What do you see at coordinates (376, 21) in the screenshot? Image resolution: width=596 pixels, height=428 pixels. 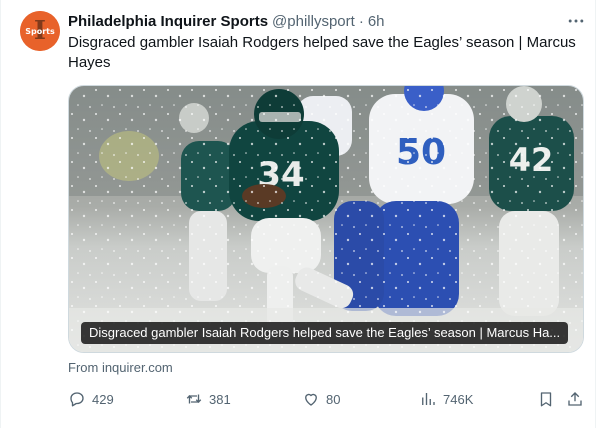 I see `timestamp: 6h` at bounding box center [376, 21].